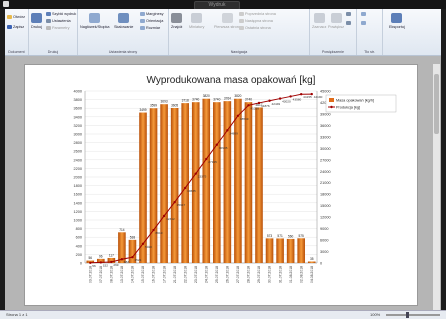 The width and height of the screenshot is (446, 319). I want to click on page-color-button, so click(364, 14).